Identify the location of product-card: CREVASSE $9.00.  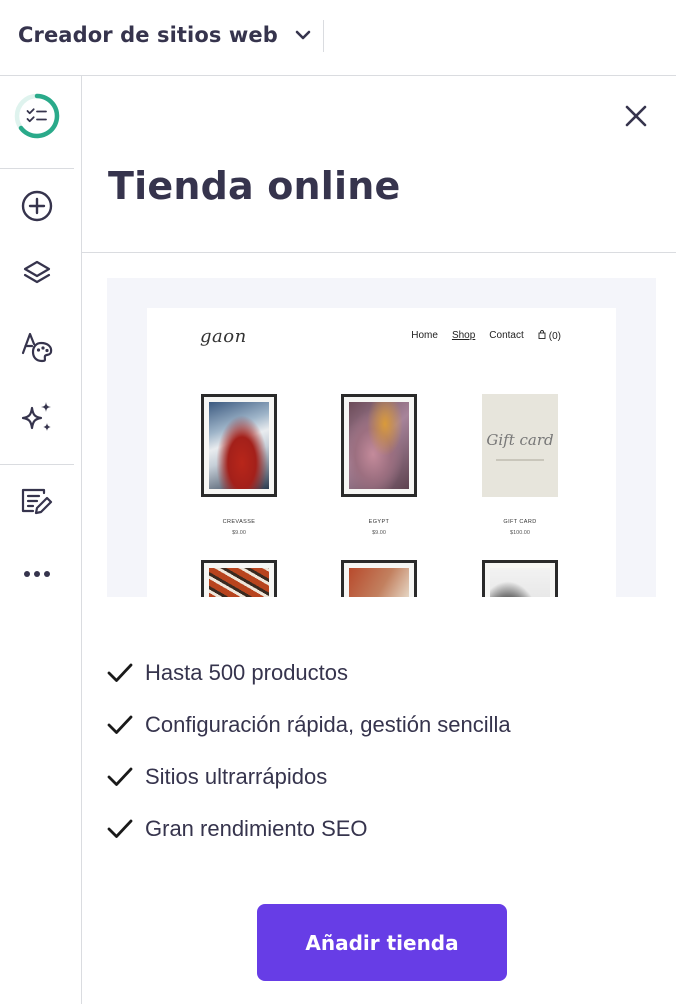
(239, 465).